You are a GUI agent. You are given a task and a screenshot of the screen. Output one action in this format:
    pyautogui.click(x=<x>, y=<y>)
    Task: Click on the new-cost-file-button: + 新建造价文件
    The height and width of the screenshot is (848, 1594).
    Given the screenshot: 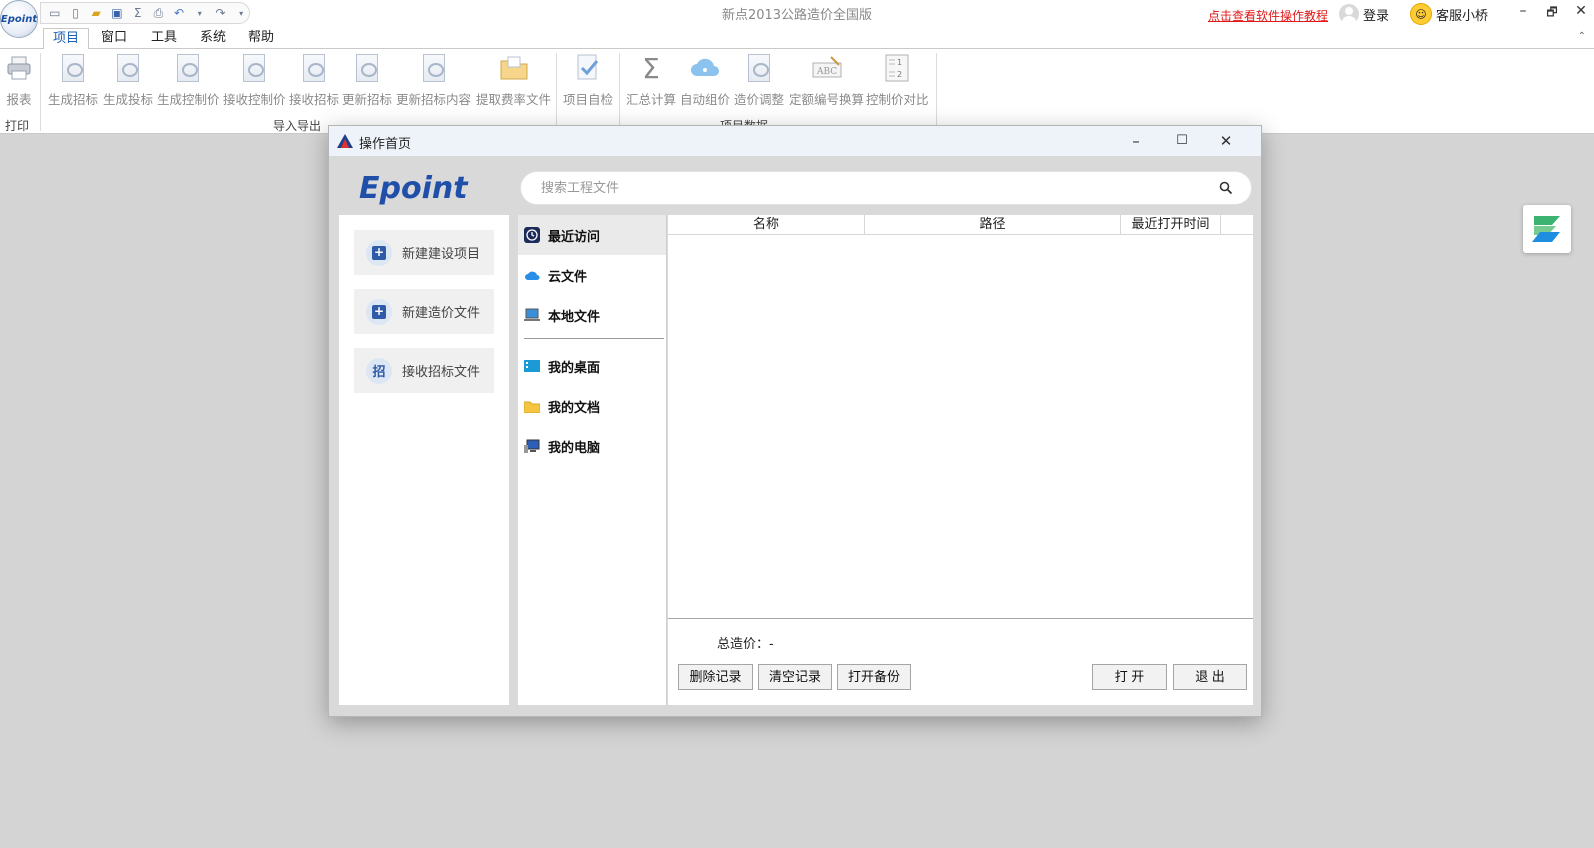 What is the action you would take?
    pyautogui.click(x=424, y=311)
    